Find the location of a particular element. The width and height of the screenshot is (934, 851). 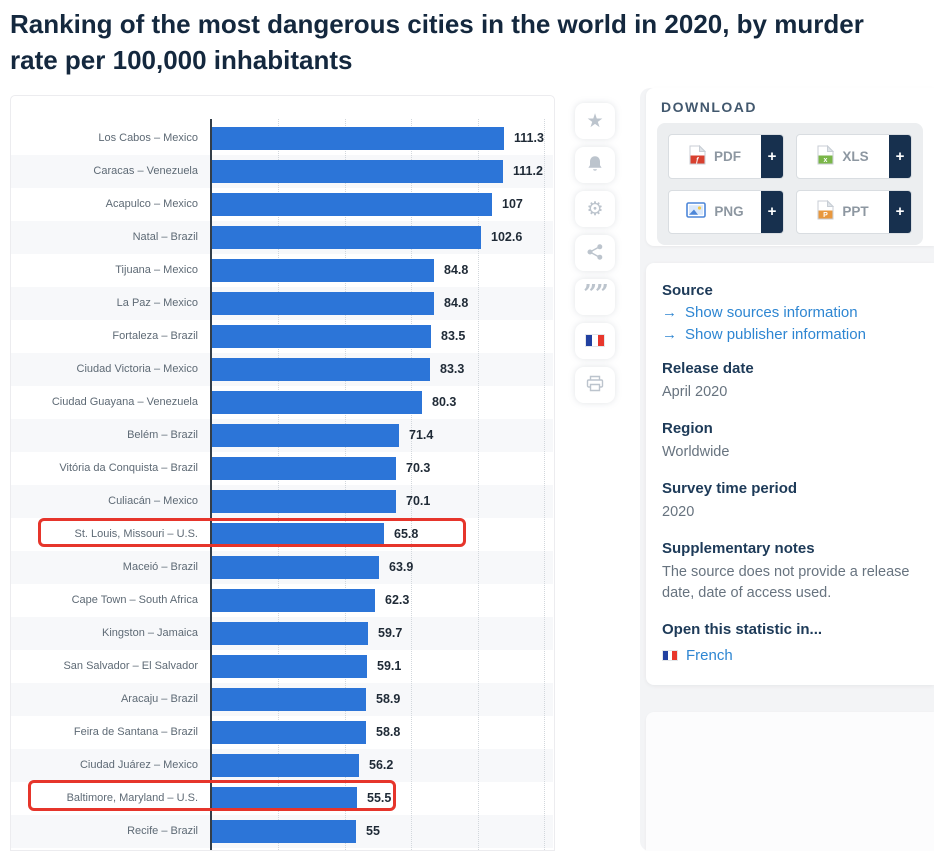

arrow-right-icon: → is located at coordinates (669, 312).